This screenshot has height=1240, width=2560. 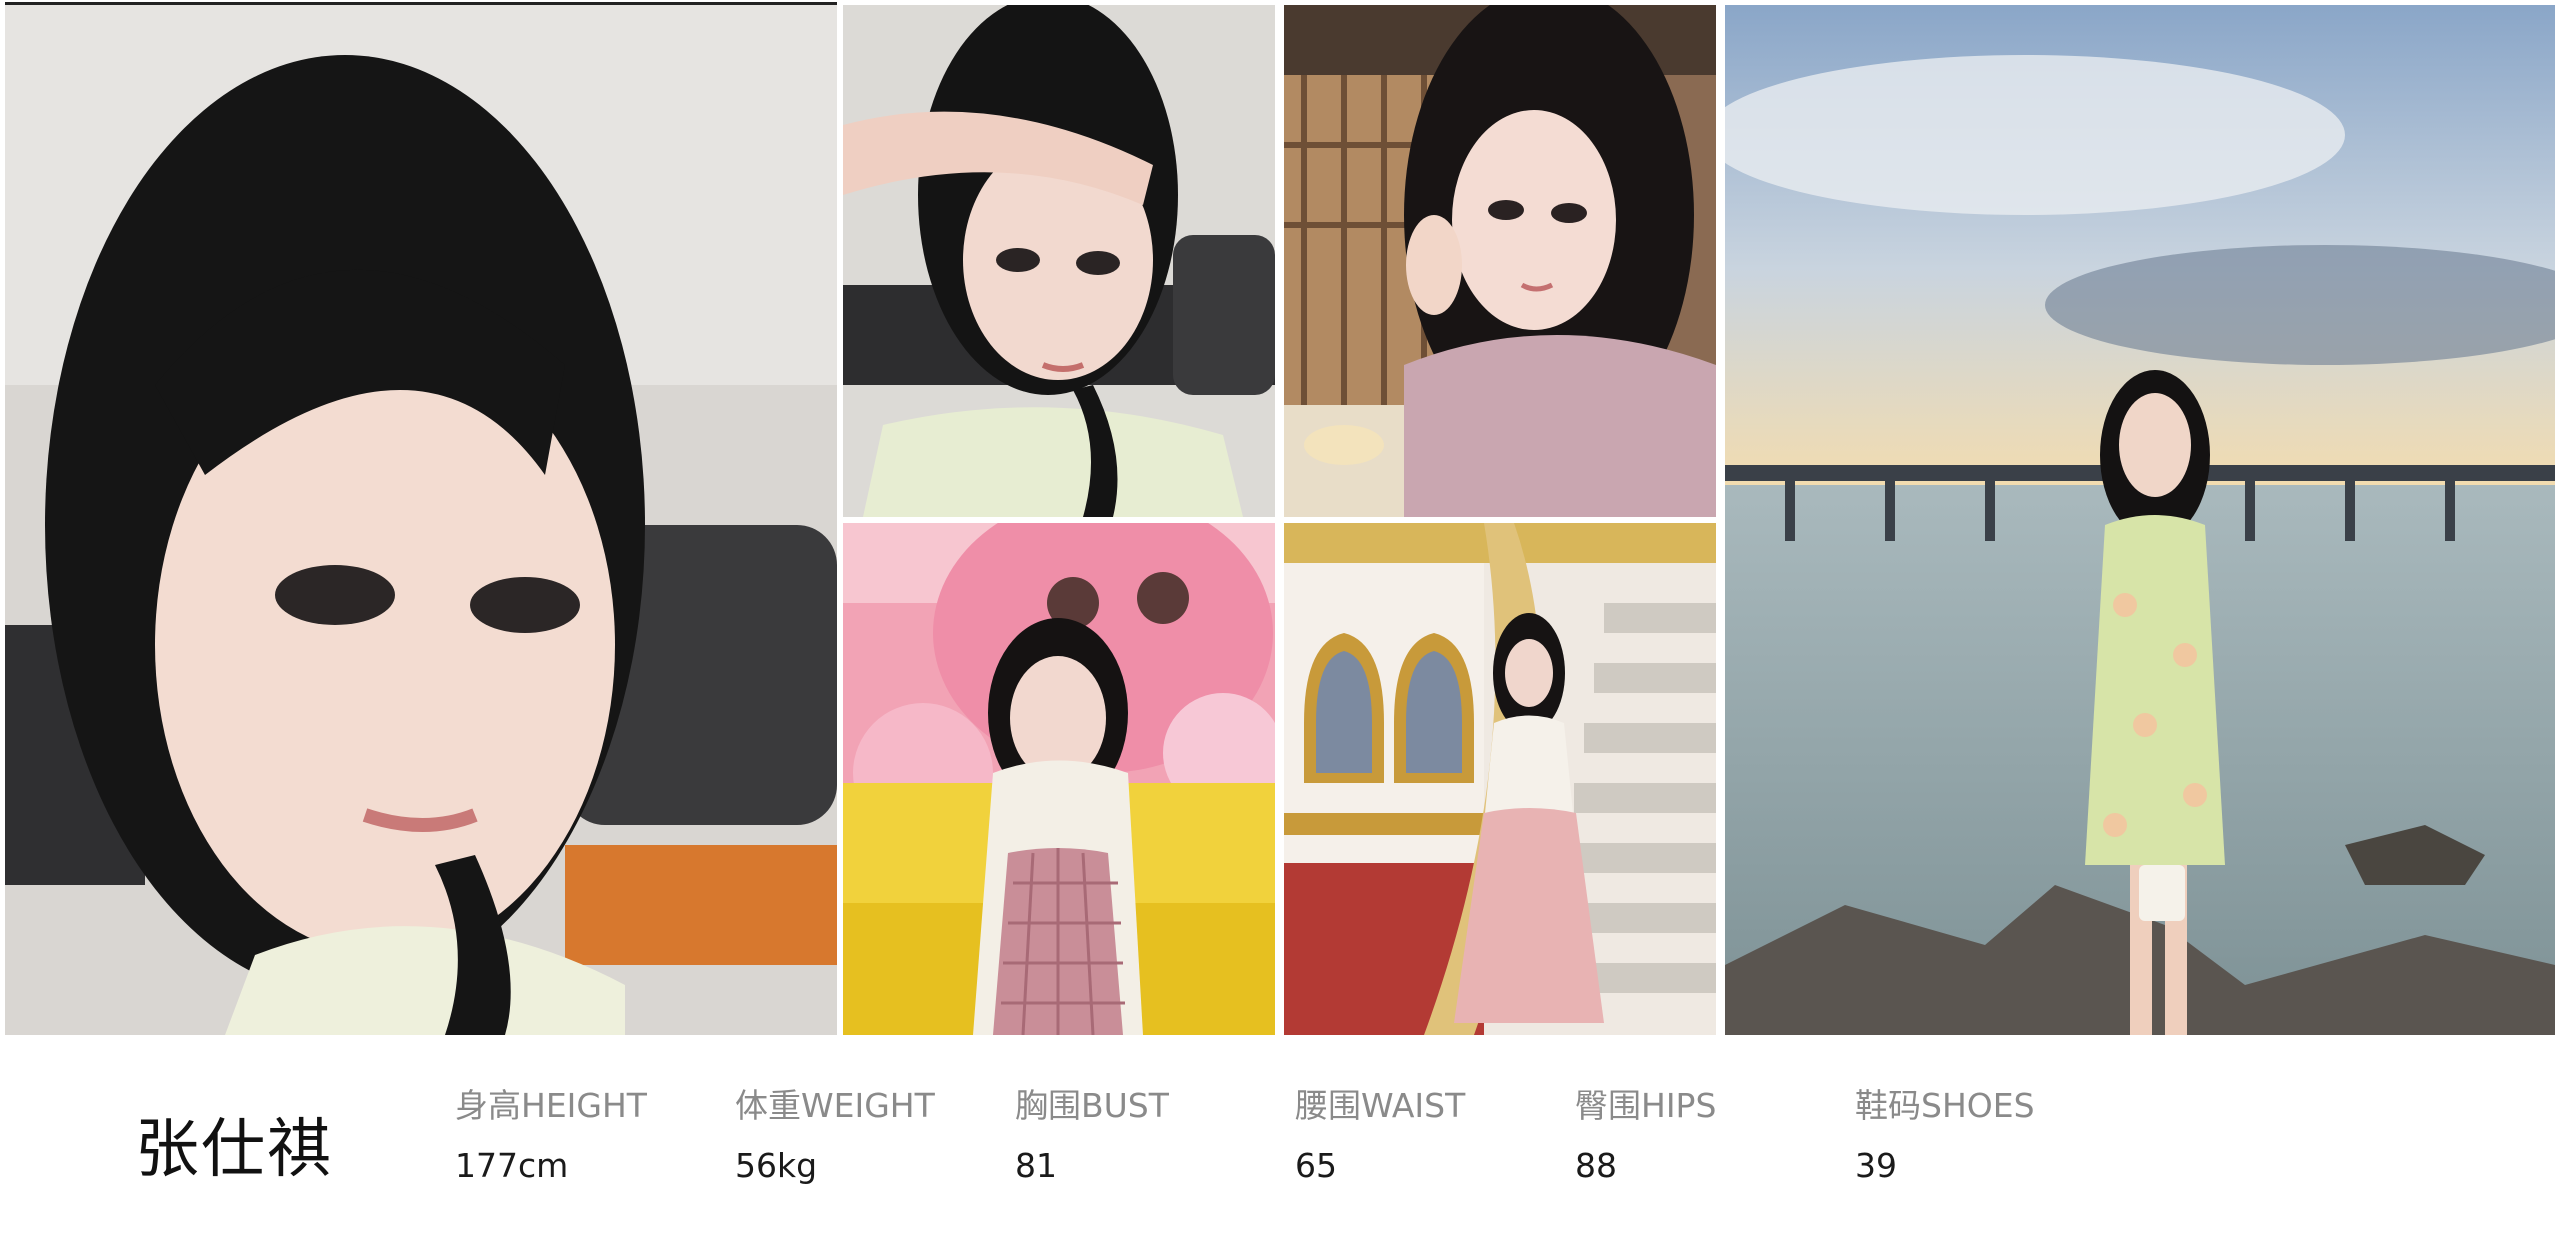 What do you see at coordinates (835, 1136) in the screenshot?
I see `stat-weight: 体重WEIGHT 56kg` at bounding box center [835, 1136].